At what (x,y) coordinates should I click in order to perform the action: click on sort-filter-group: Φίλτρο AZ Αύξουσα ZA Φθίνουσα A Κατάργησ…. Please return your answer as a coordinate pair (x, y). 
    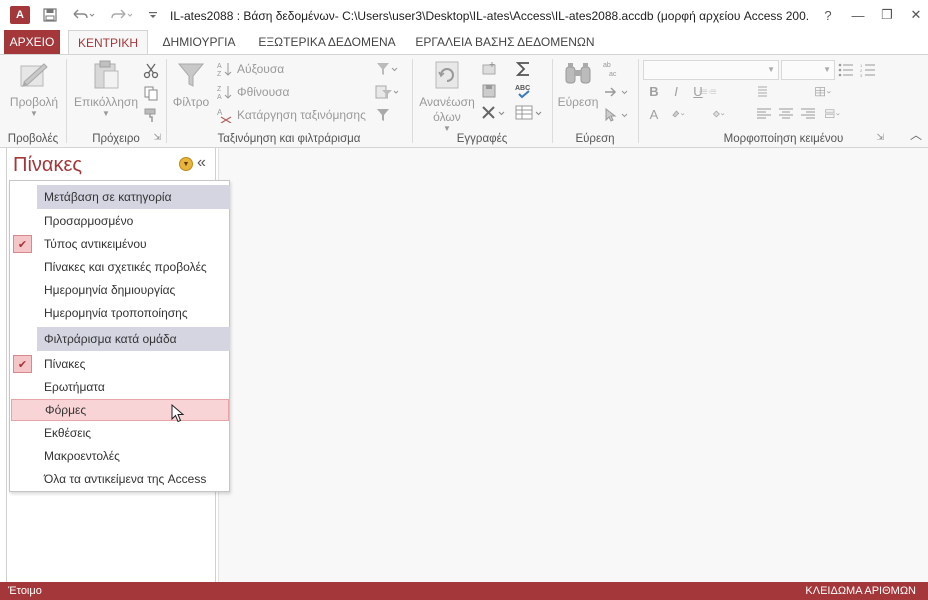
    Looking at the image, I should click on (289, 101).